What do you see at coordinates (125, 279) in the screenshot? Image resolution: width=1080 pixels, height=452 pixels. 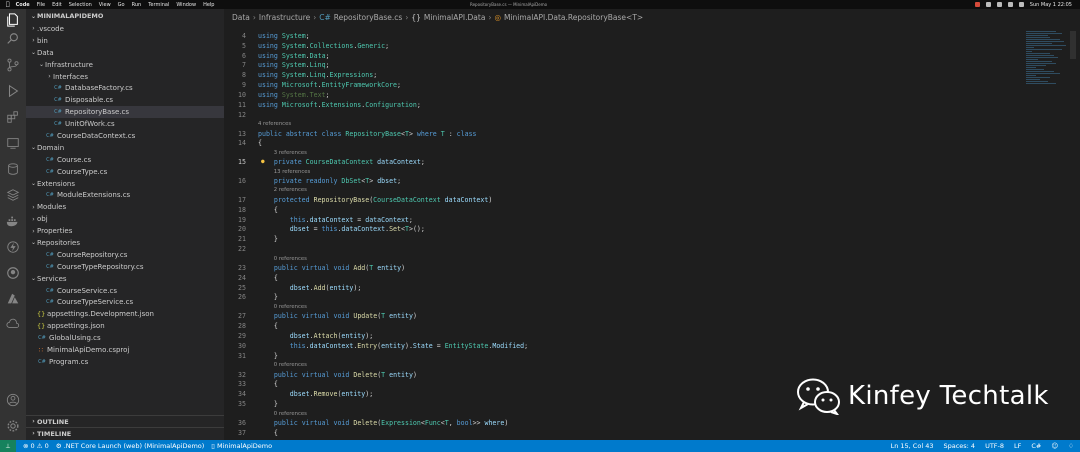 I see `folder-item: ⌄ Services` at bounding box center [125, 279].